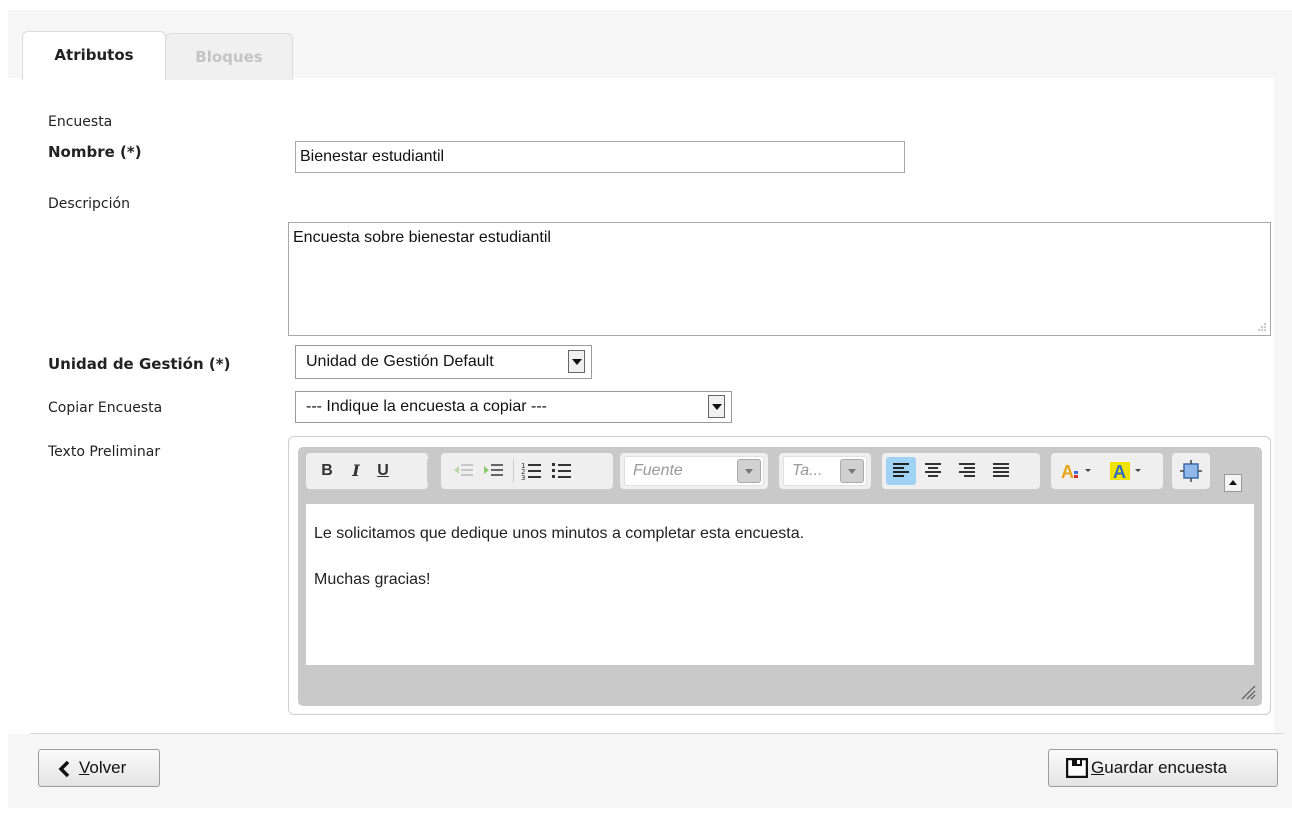  I want to click on toolbar-group-align, so click(961, 471).